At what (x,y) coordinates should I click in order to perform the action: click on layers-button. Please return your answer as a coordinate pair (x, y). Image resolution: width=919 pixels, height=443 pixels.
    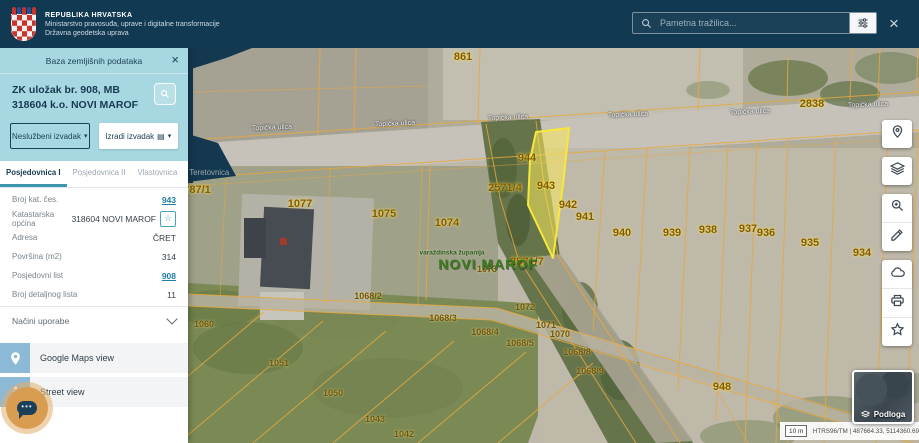
    Looking at the image, I should click on (897, 171).